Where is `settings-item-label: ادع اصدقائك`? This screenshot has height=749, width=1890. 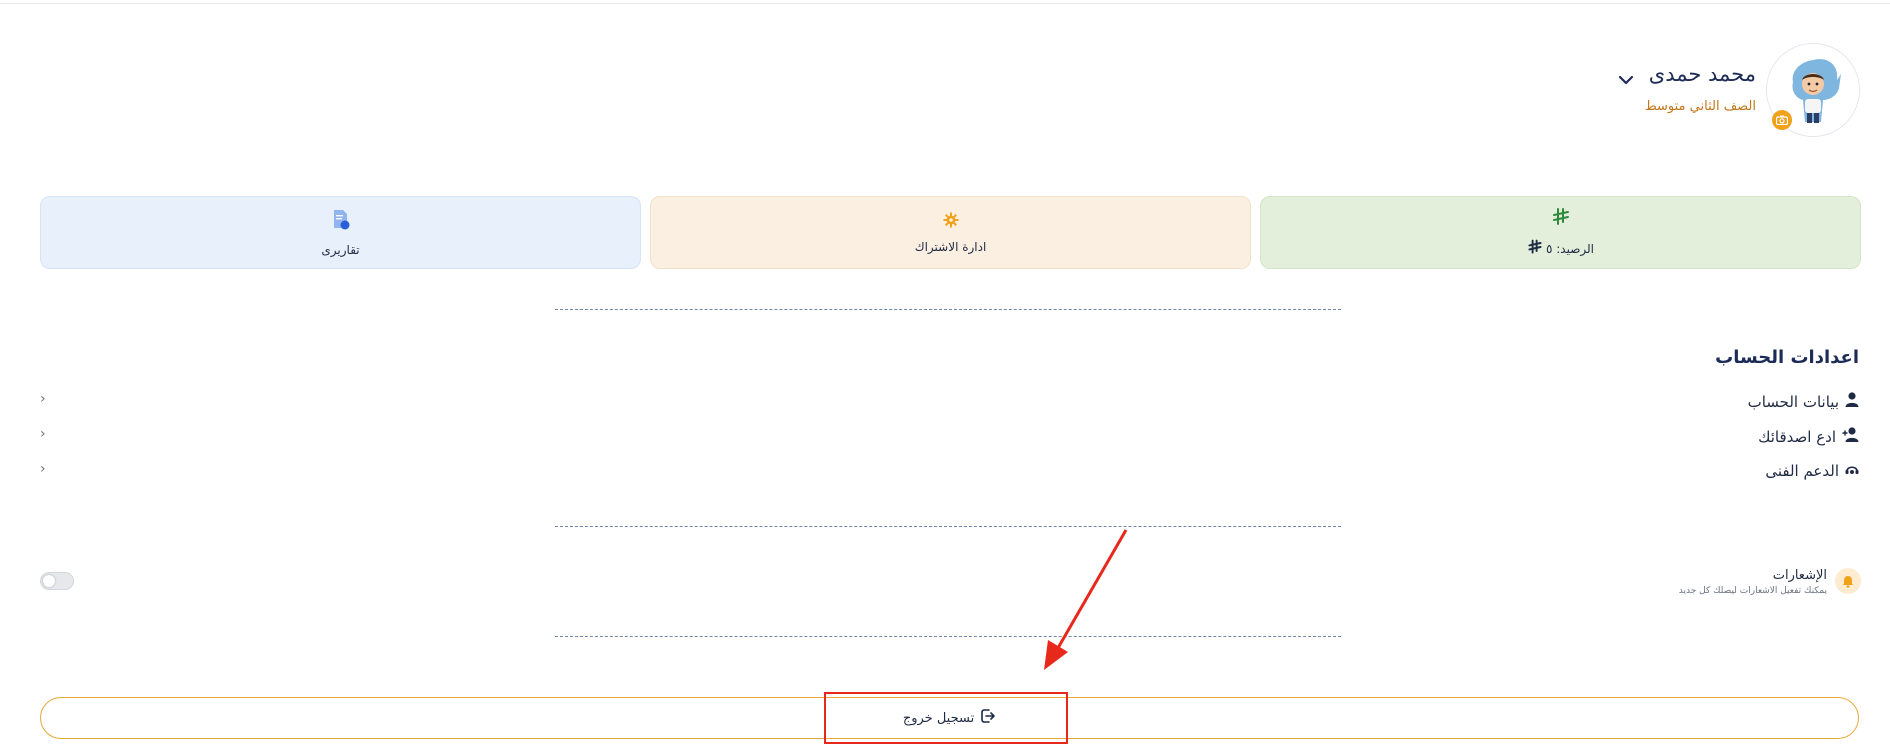 settings-item-label: ادع اصدقائك is located at coordinates (1797, 436).